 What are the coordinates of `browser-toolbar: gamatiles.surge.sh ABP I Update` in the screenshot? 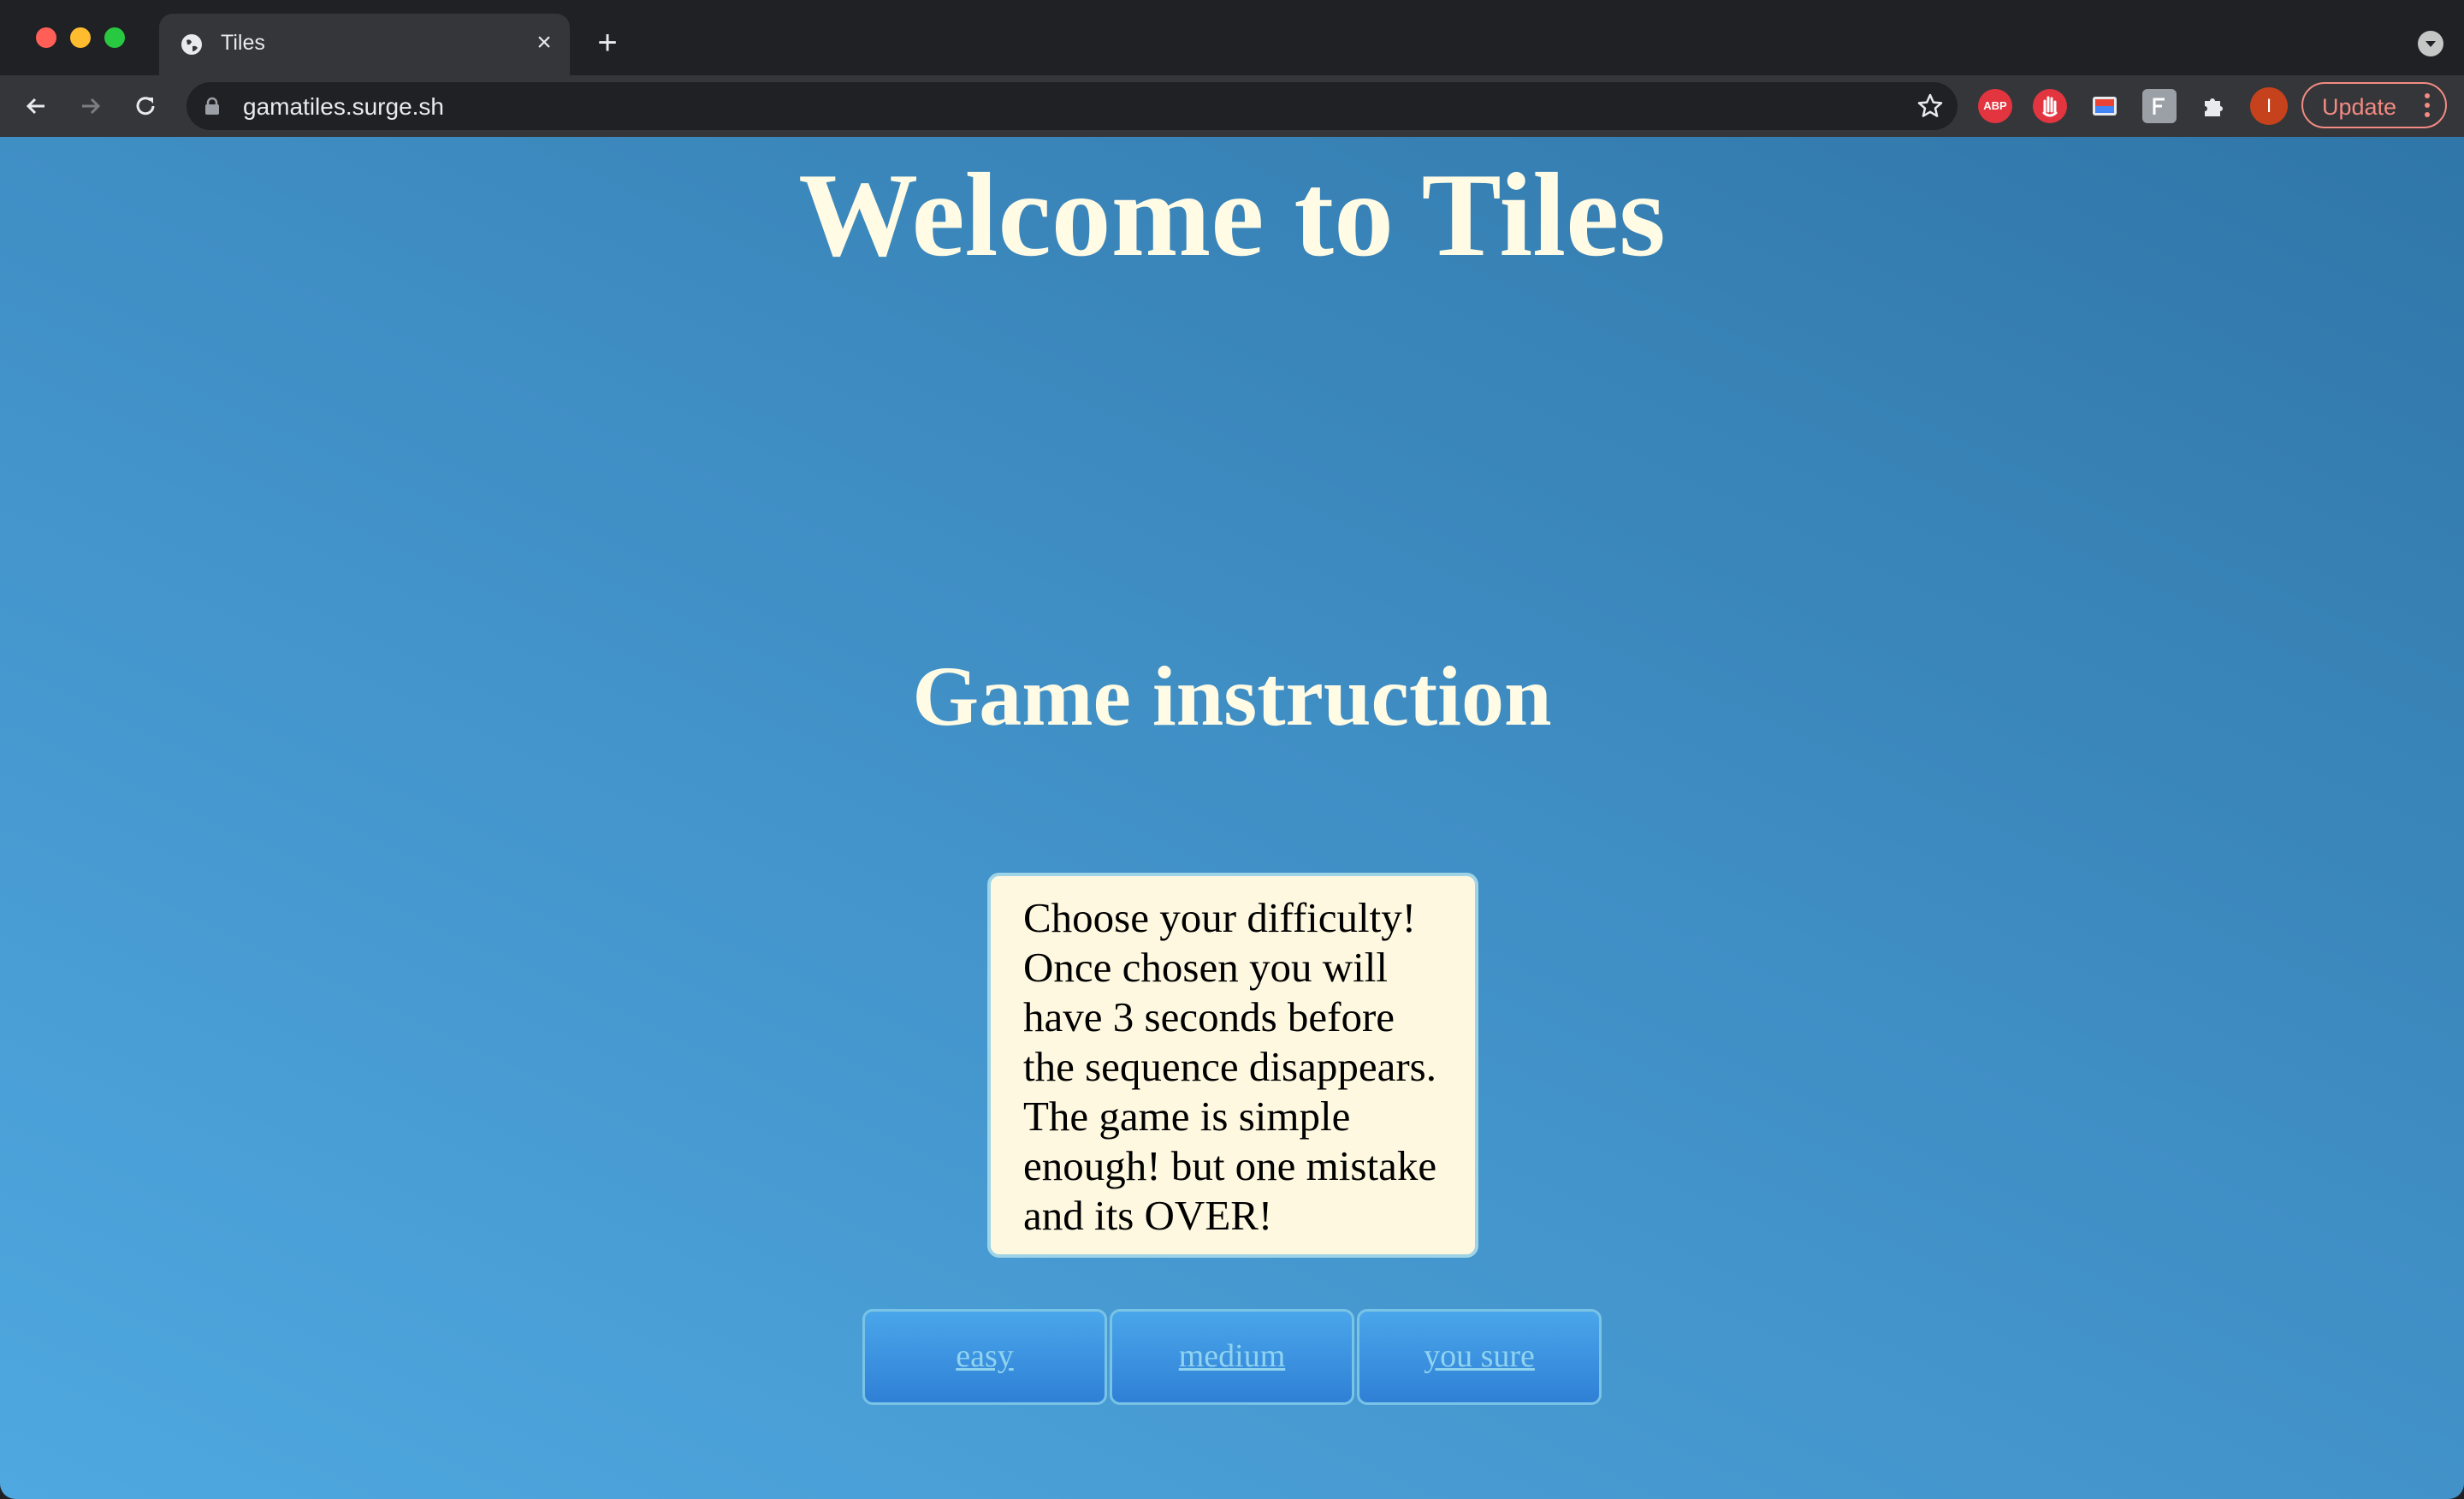 It's located at (1232, 107).